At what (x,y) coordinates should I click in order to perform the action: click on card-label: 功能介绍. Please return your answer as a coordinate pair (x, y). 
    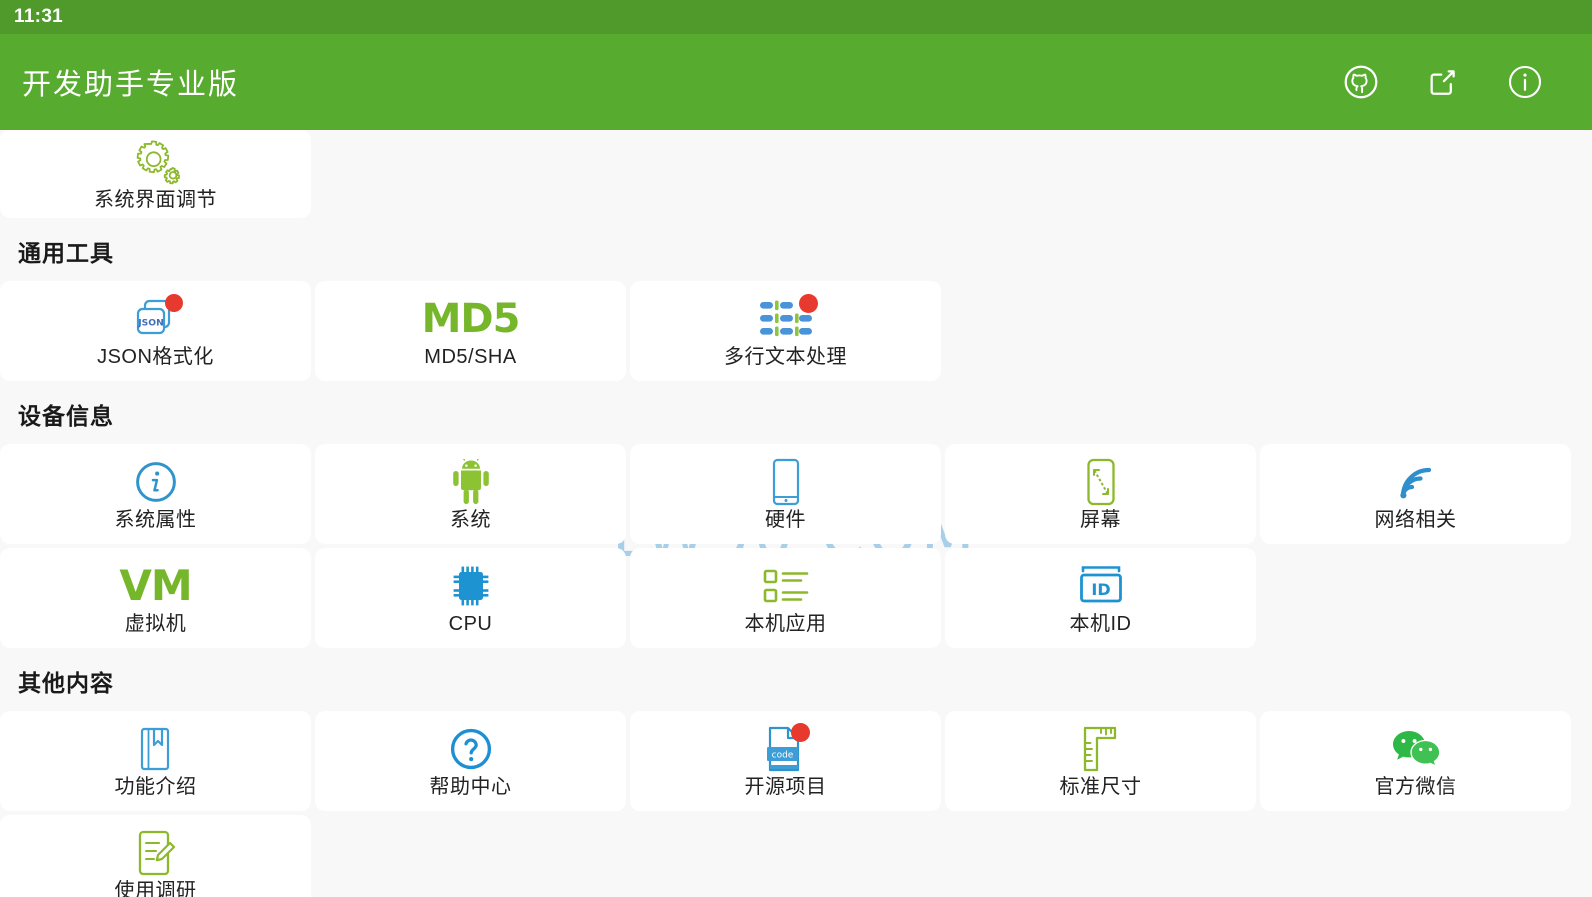
    Looking at the image, I should click on (155, 787).